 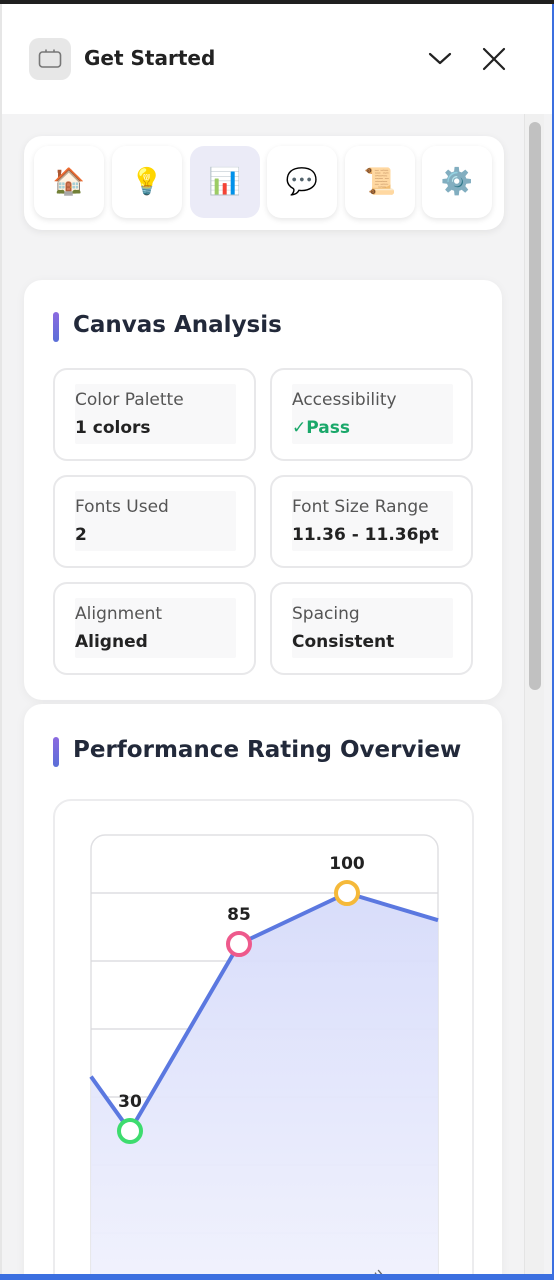 What do you see at coordinates (130, 1102) in the screenshot?
I see `data-label: 30` at bounding box center [130, 1102].